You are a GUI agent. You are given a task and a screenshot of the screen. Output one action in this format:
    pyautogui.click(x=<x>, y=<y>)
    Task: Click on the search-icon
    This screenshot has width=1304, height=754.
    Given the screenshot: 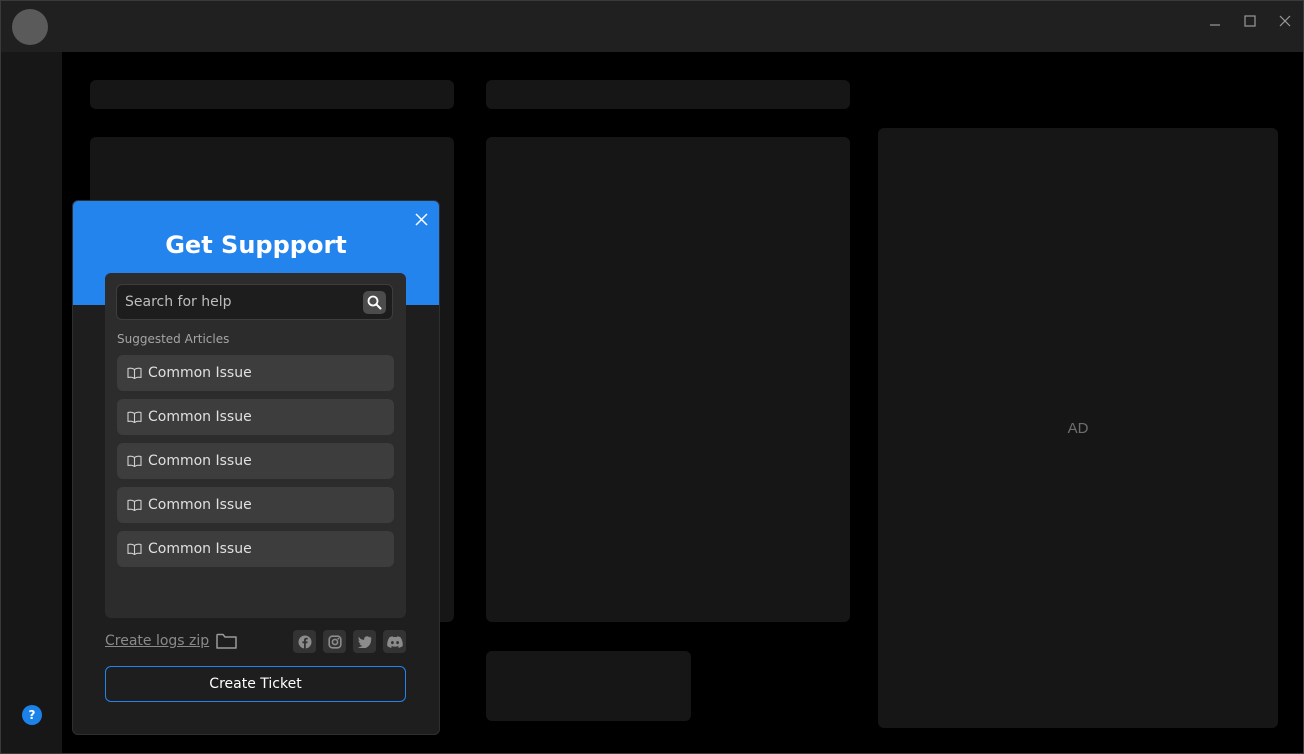 What is the action you would take?
    pyautogui.click(x=374, y=302)
    